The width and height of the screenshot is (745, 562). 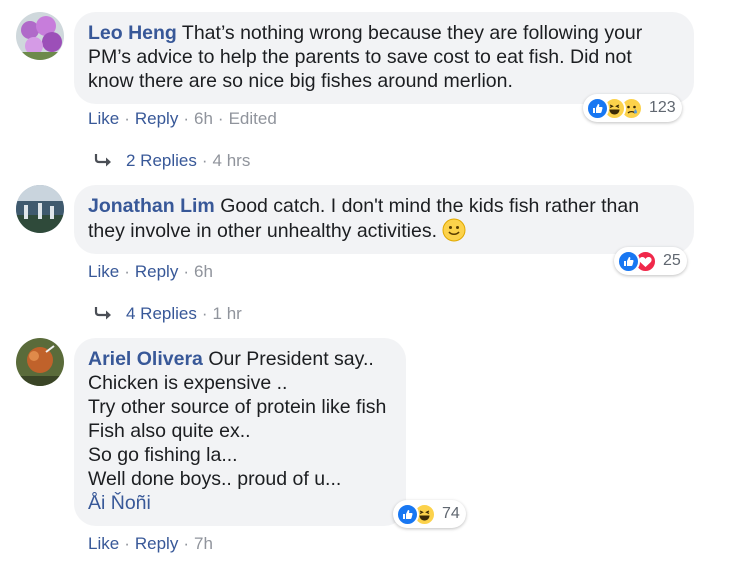 What do you see at coordinates (145, 359) in the screenshot?
I see `comment-author: Ariel Olivera` at bounding box center [145, 359].